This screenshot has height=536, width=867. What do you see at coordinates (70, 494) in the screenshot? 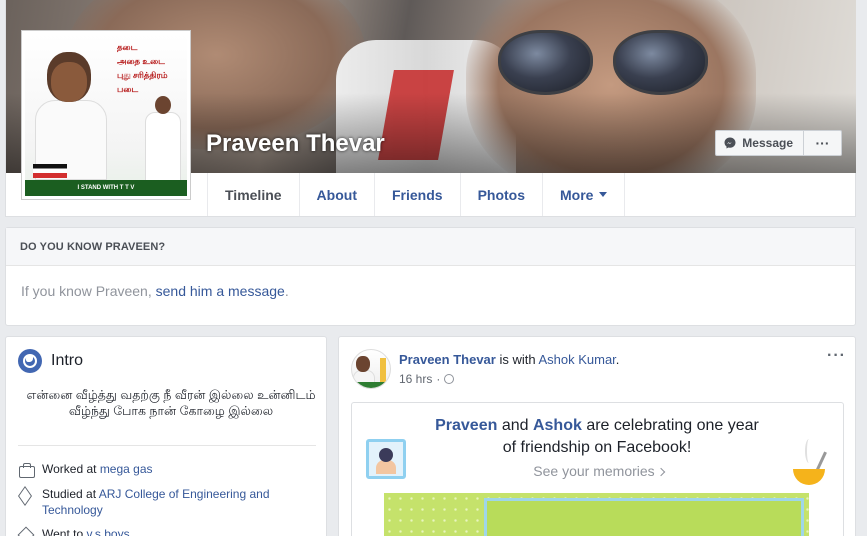
I see `intro-item-prefix: Studied at` at bounding box center [70, 494].